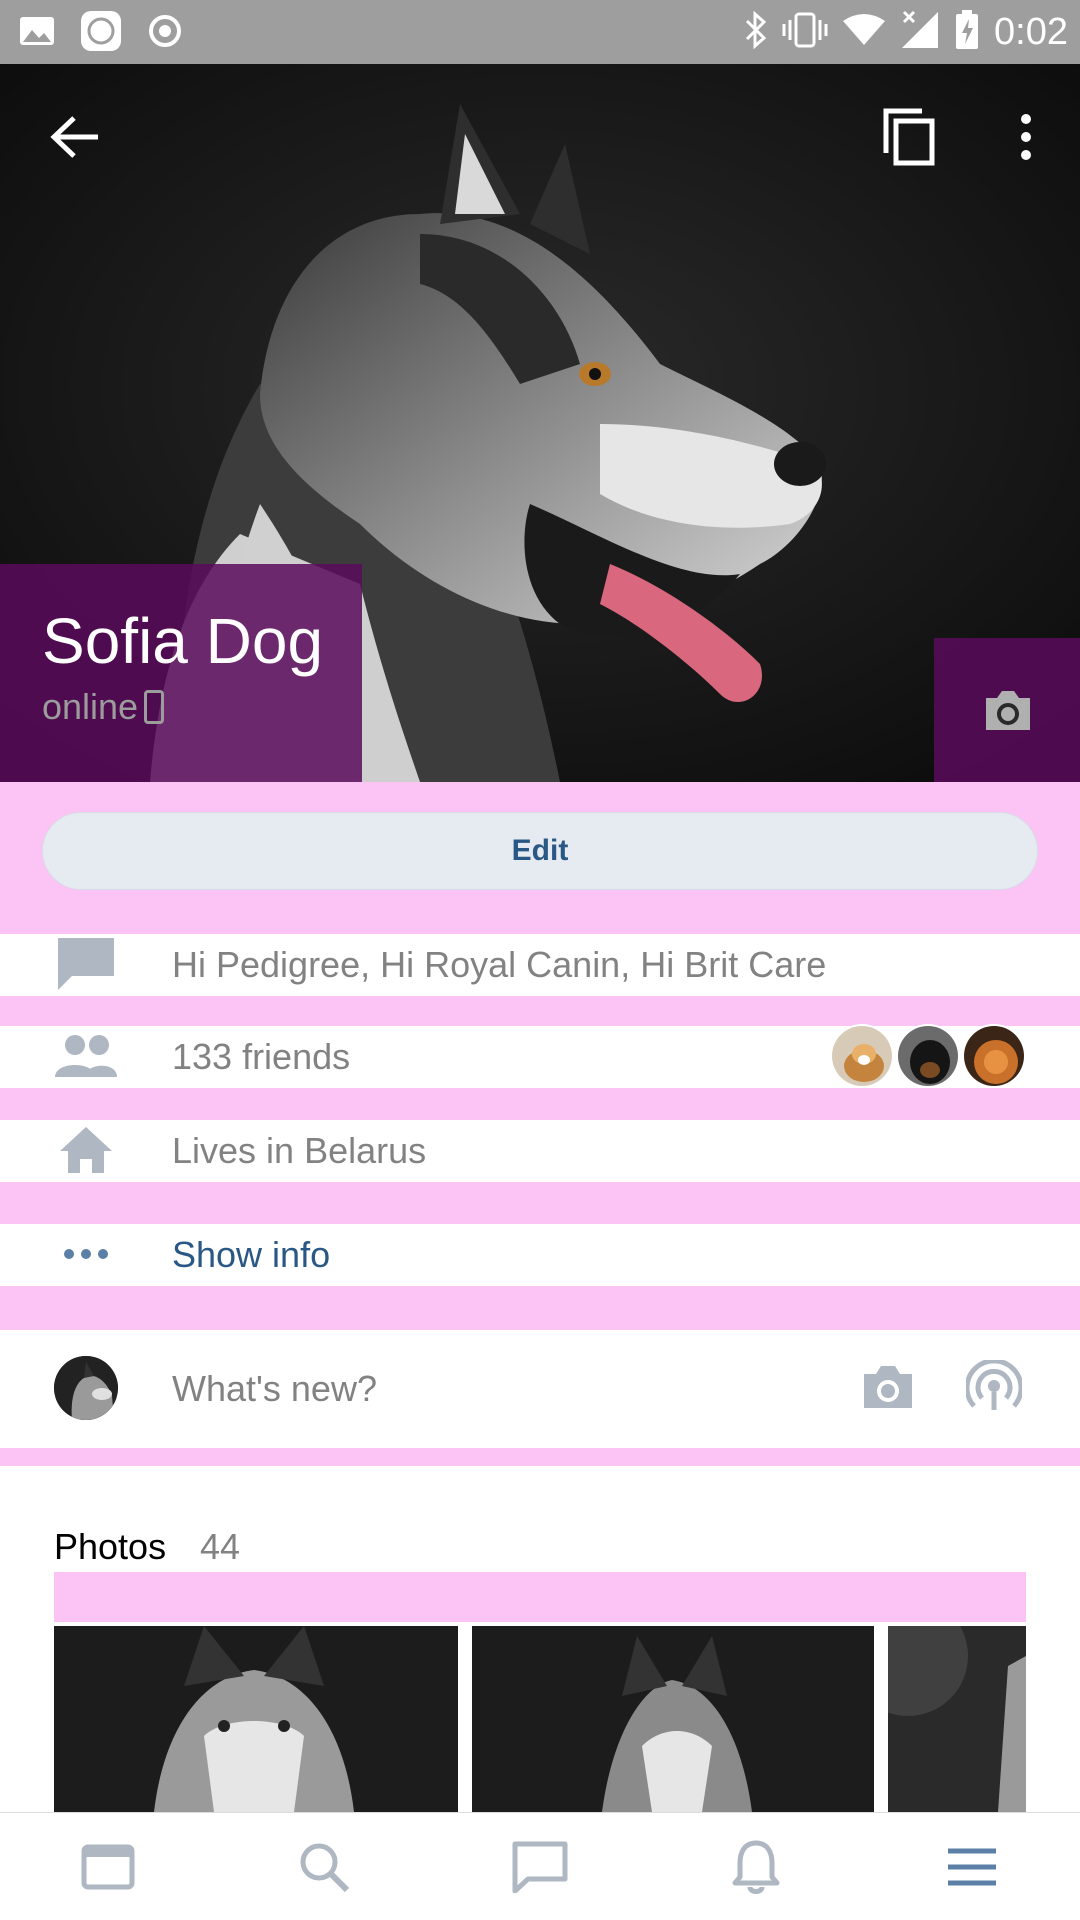 This screenshot has height=1920, width=1080. Describe the element at coordinates (86, 1388) in the screenshot. I see `avatar` at that location.